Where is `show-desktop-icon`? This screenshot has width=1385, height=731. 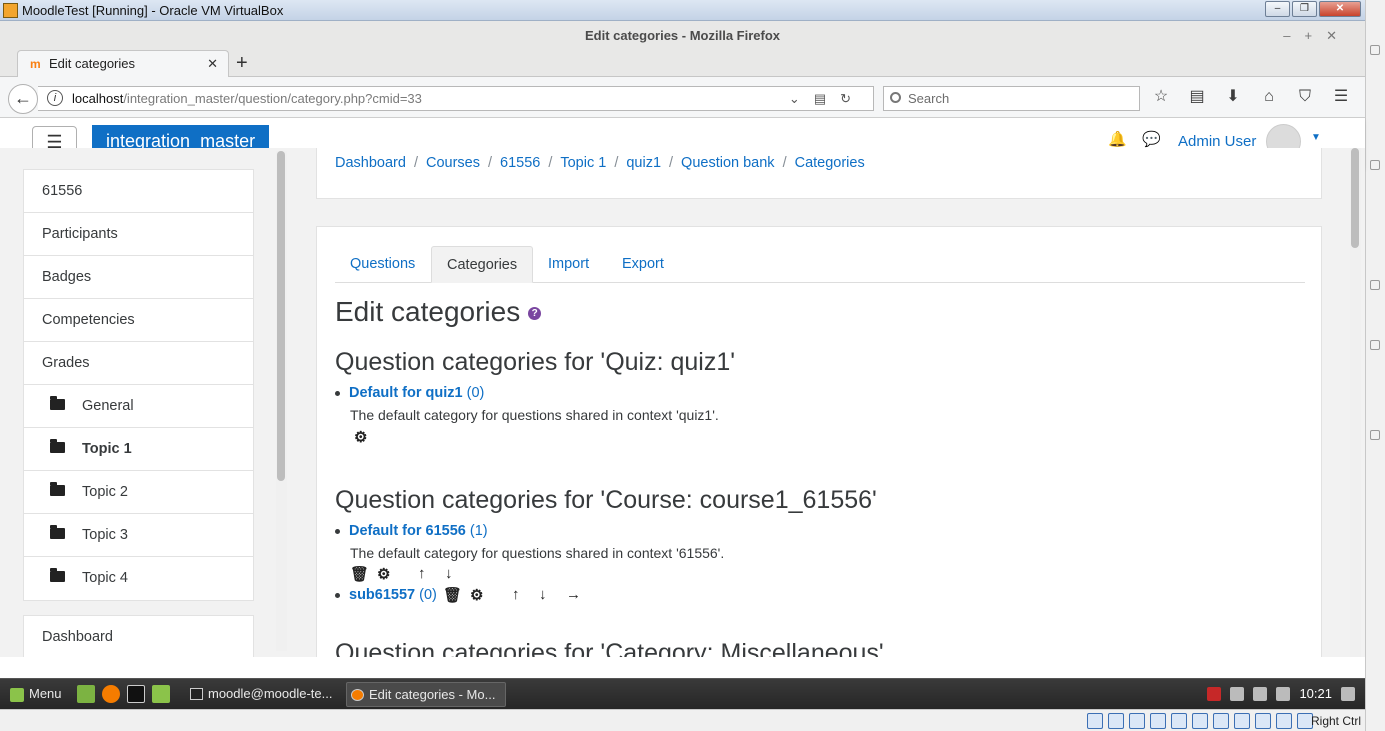 show-desktop-icon is located at coordinates (86, 694).